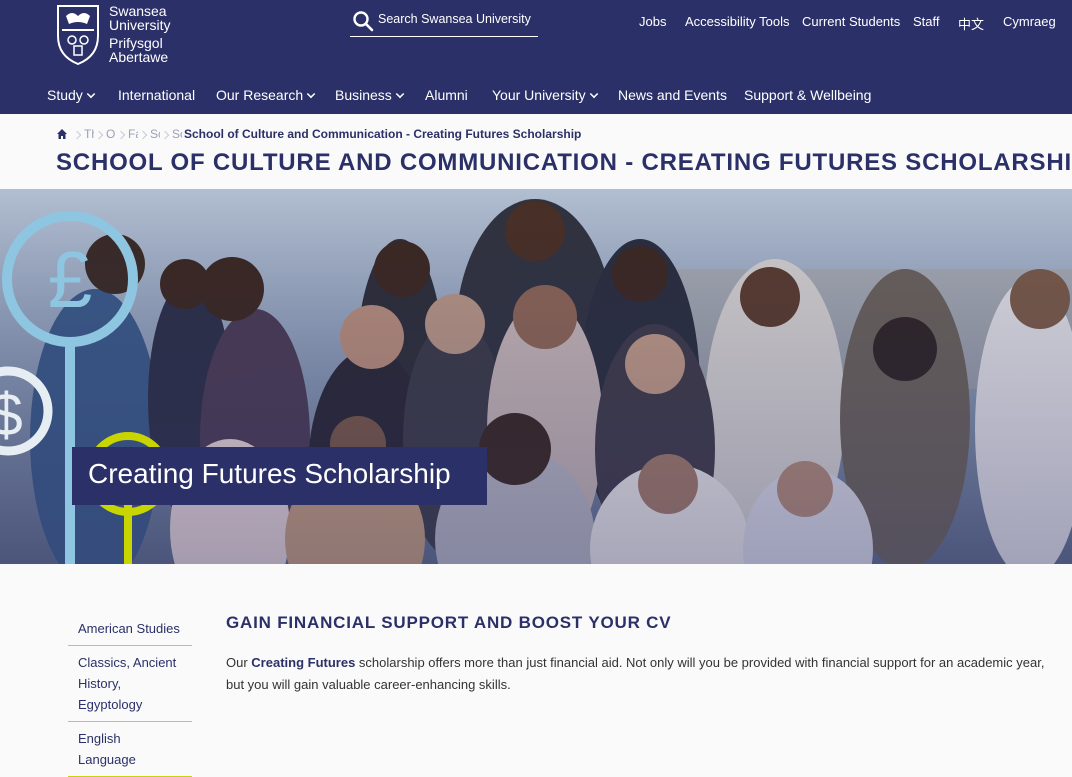  Describe the element at coordinates (971, 23) in the screenshot. I see `utility-link-chinese: 中文` at that location.